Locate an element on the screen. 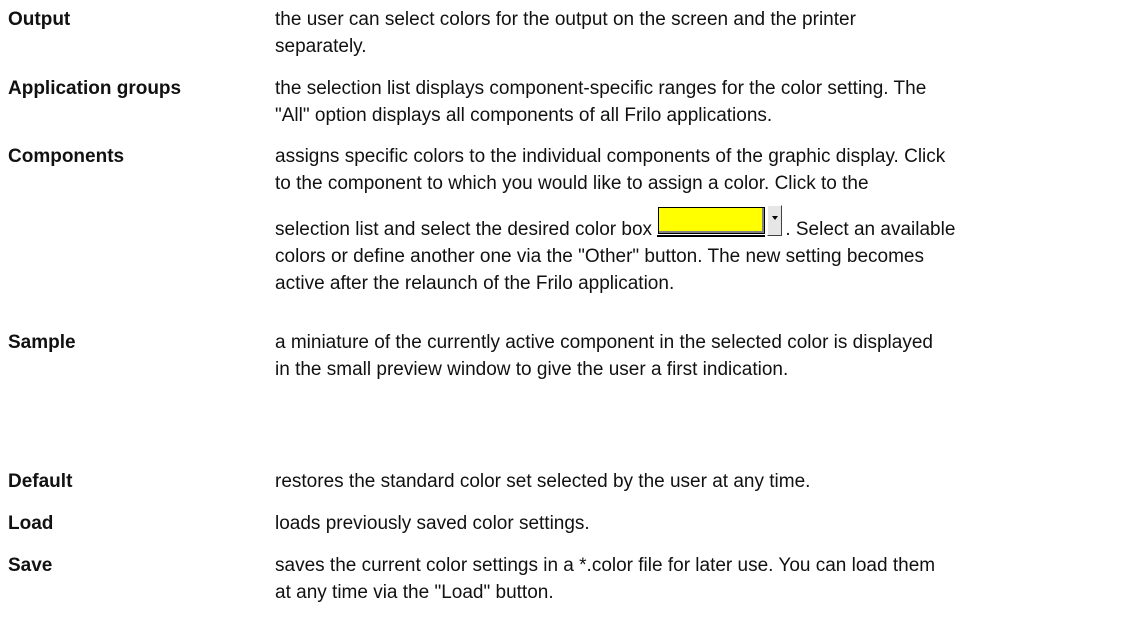 The height and width of the screenshot is (634, 1142). term-load: Load is located at coordinates (31, 523).